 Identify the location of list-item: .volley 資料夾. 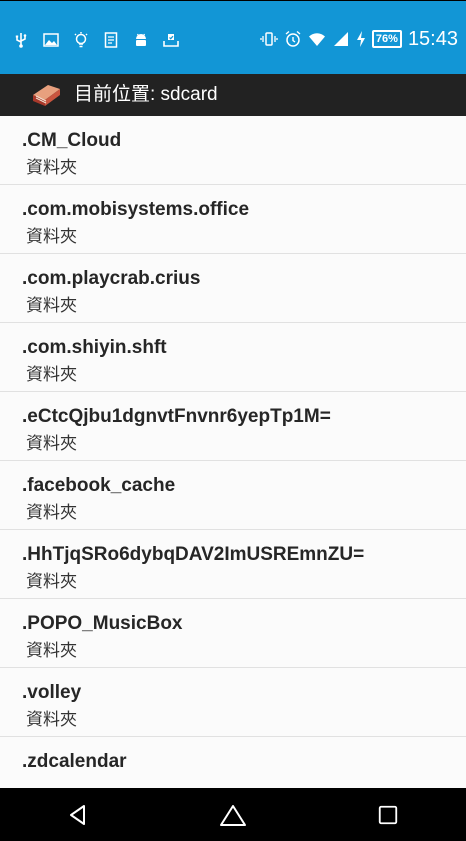
(233, 702).